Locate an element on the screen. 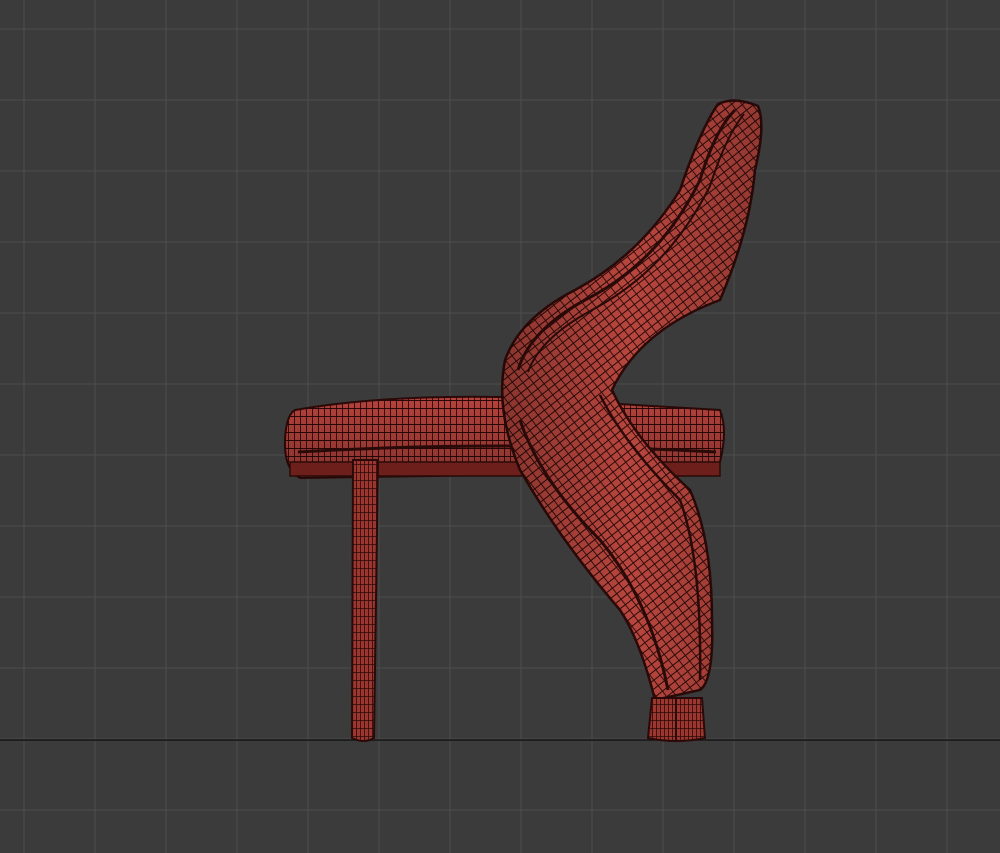  chair-rear-foot is located at coordinates (676, 719).